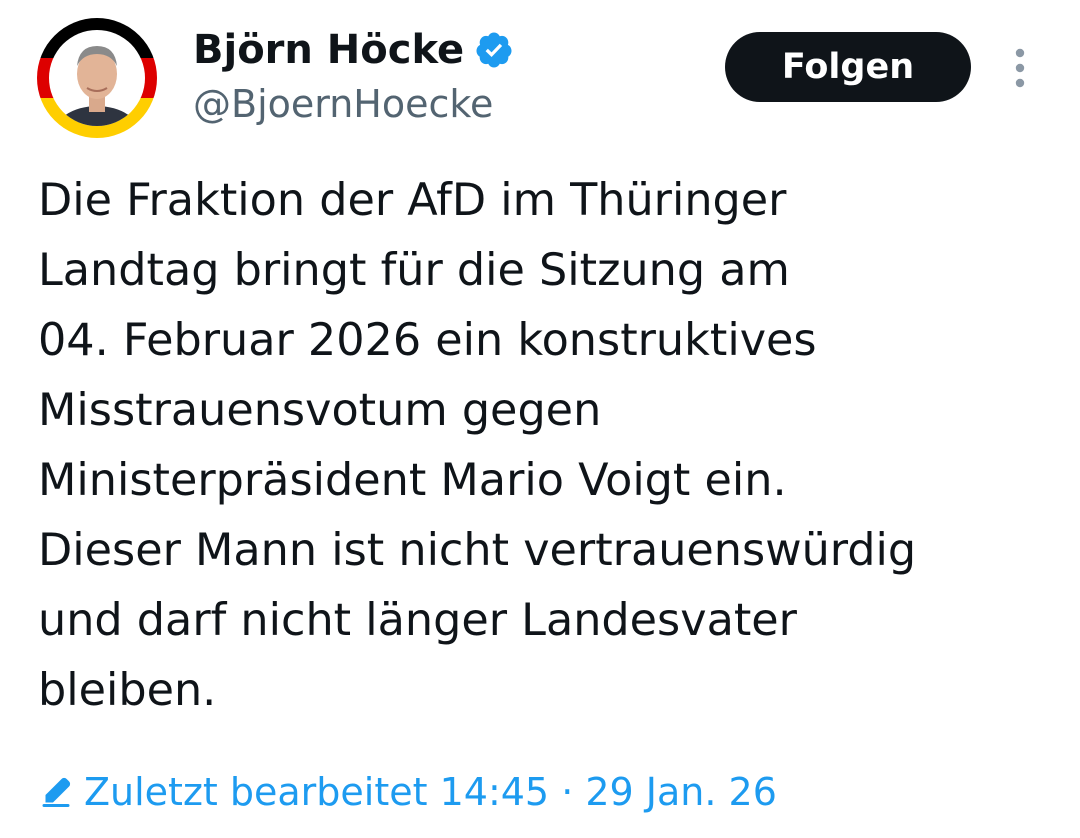 The height and width of the screenshot is (838, 1080). I want to click on edited-timestamp: Zuletzt bearbeitet 14:45 · 29 Jan. 26, so click(430, 792).